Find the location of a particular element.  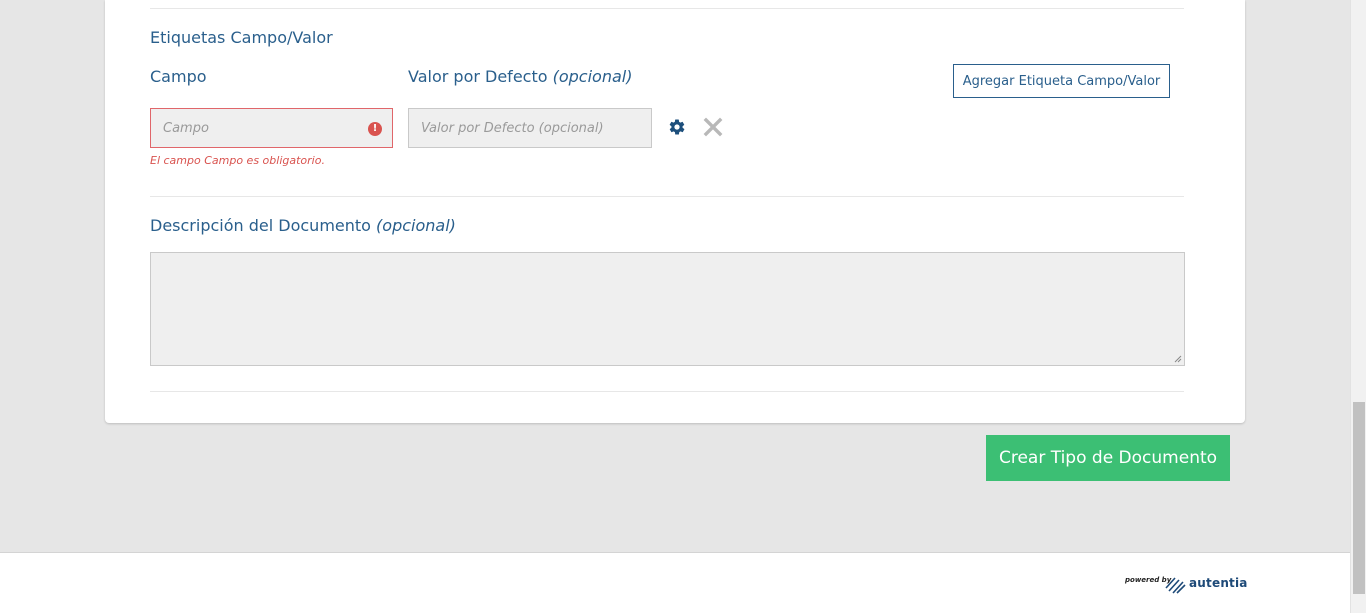

description-wrapper is located at coordinates (667, 309).